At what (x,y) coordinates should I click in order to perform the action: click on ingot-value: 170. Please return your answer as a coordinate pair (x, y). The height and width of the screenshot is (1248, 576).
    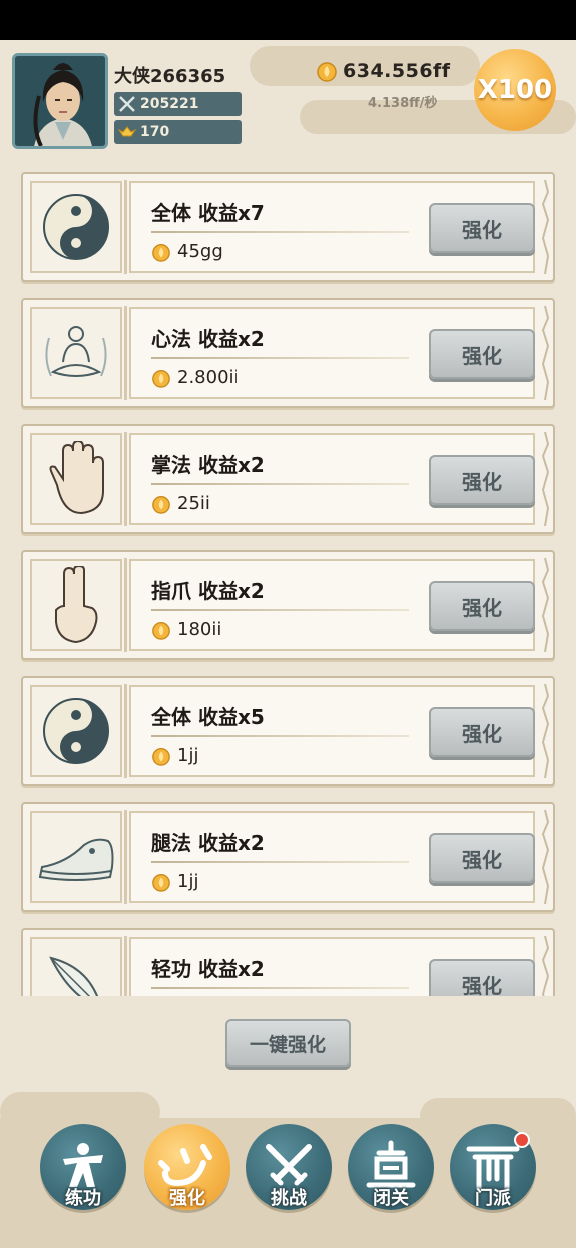
    Looking at the image, I should click on (155, 132).